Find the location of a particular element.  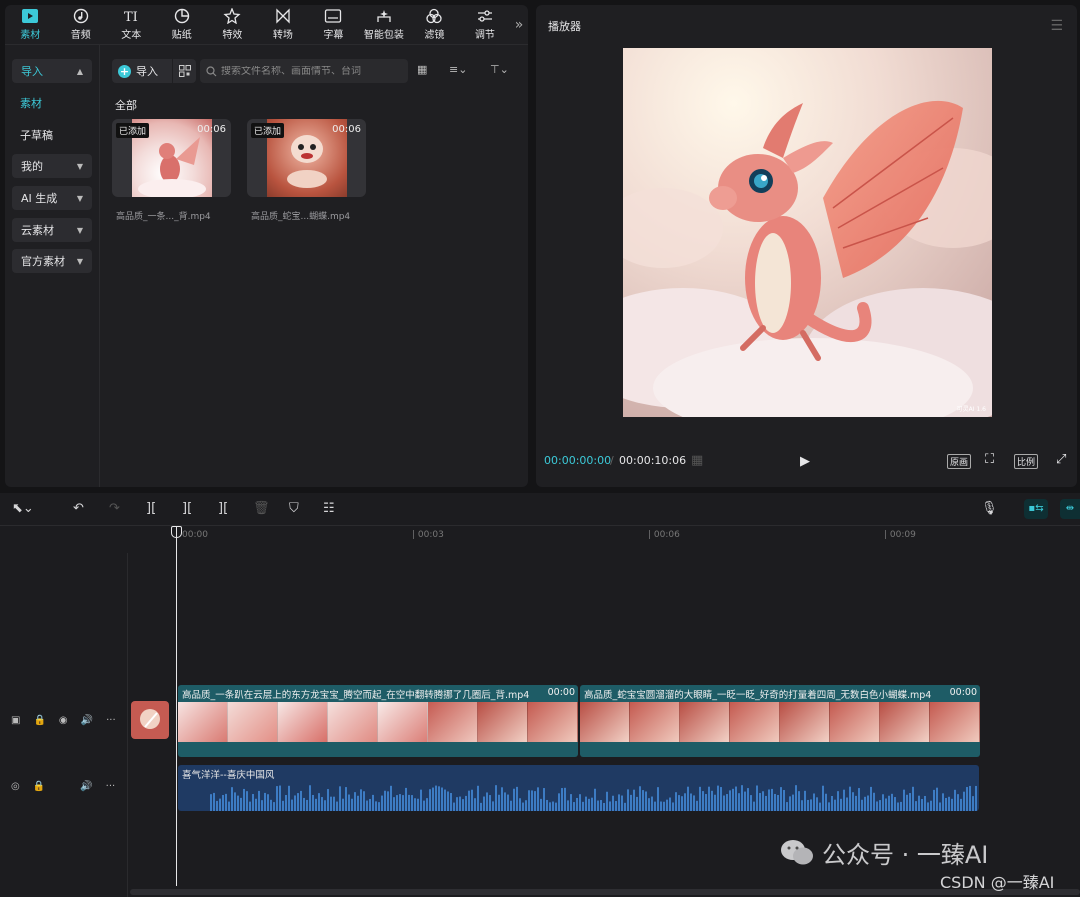

fullscreen-icon: ⤢ is located at coordinates (1061, 459).